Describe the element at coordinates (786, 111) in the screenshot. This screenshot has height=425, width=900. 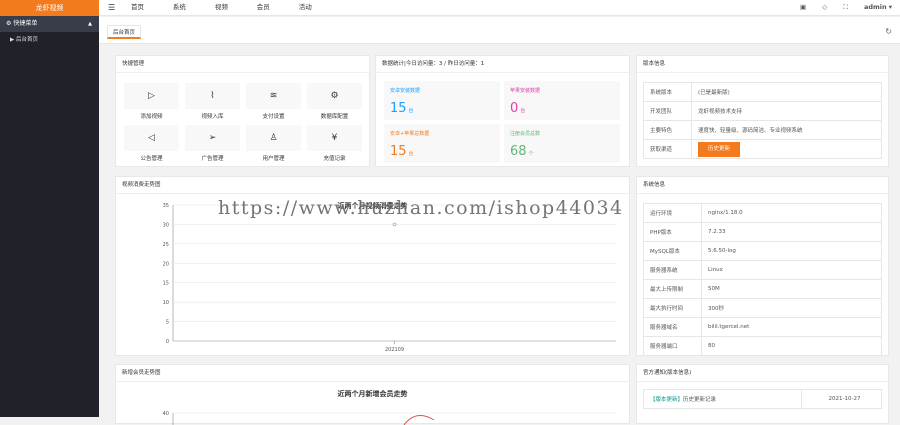
I see `row-value: 龙虾视频技术支持` at that location.